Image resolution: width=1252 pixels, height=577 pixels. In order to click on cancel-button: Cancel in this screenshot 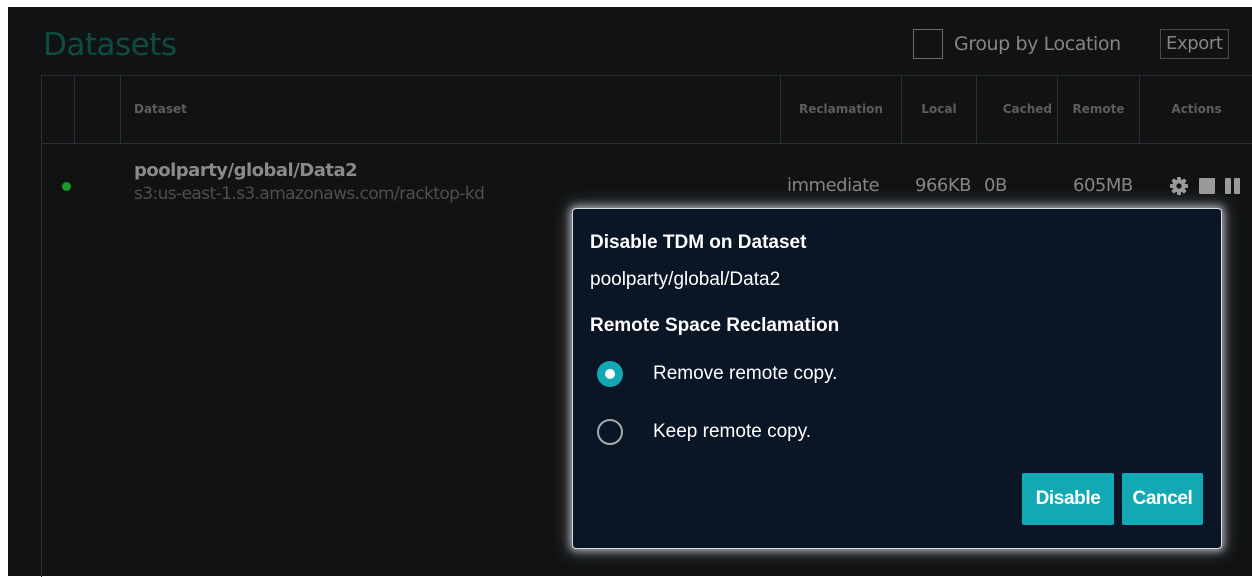, I will do `click(1162, 499)`.